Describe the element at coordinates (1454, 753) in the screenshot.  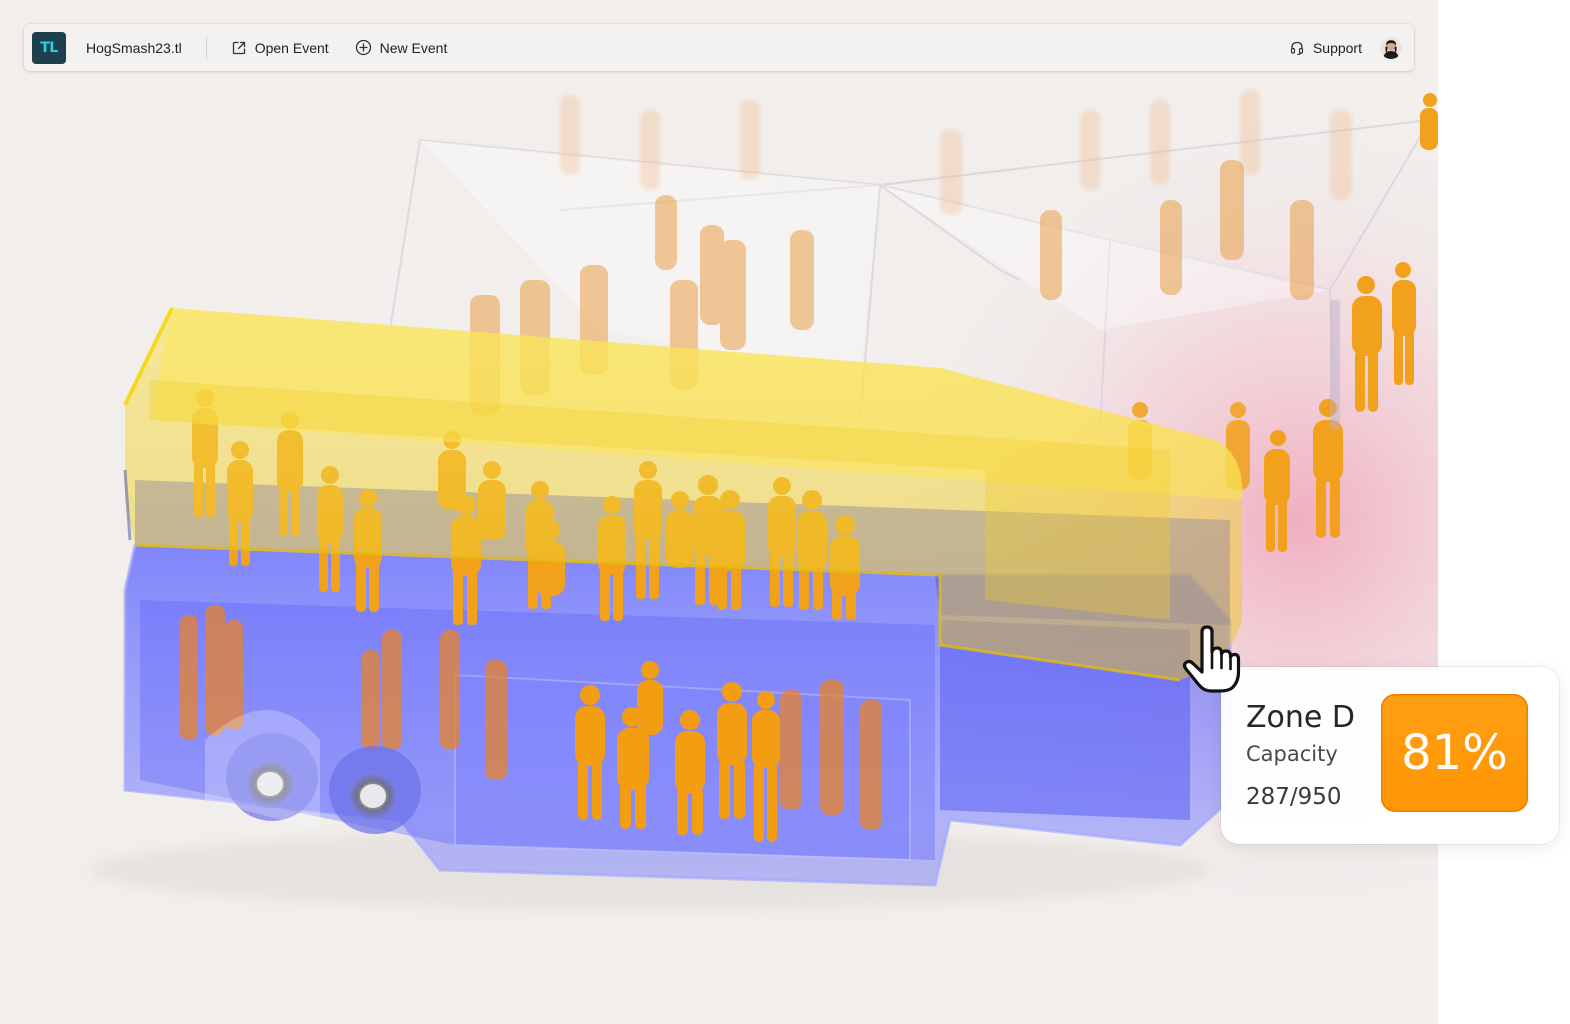
I see `capacity-percent-badge: 81%` at that location.